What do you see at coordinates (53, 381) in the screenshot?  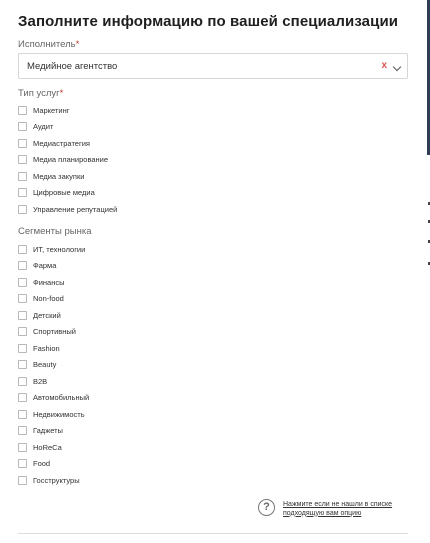 I see `market-segment-option: B2B` at bounding box center [53, 381].